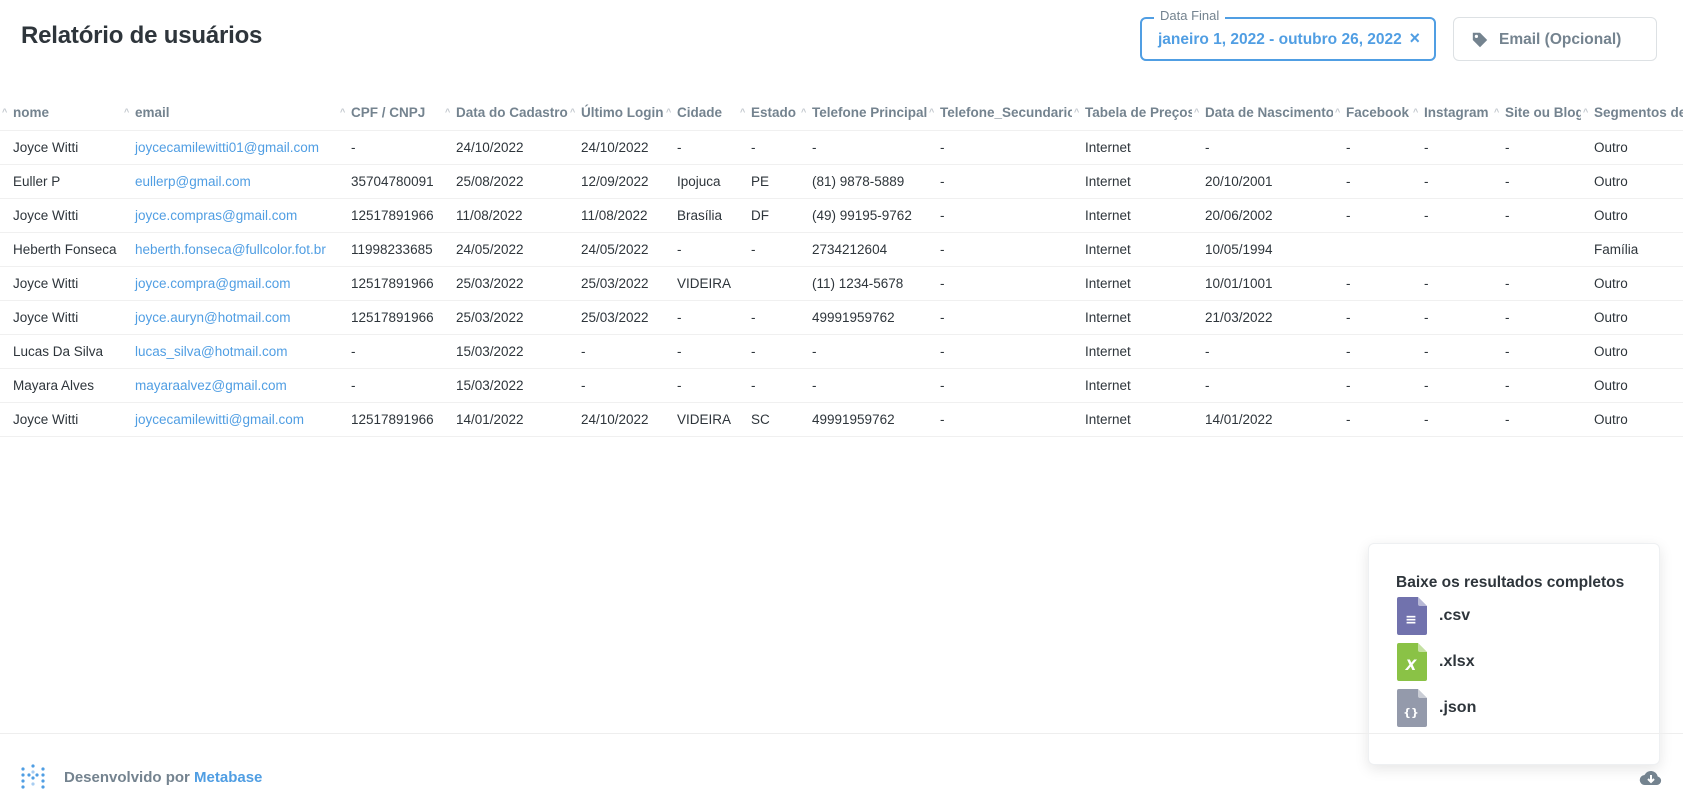 This screenshot has width=1683, height=791. What do you see at coordinates (1280, 40) in the screenshot?
I see `date-filter-value: janeiro 1, 2022 - outubro 26, 2022` at bounding box center [1280, 40].